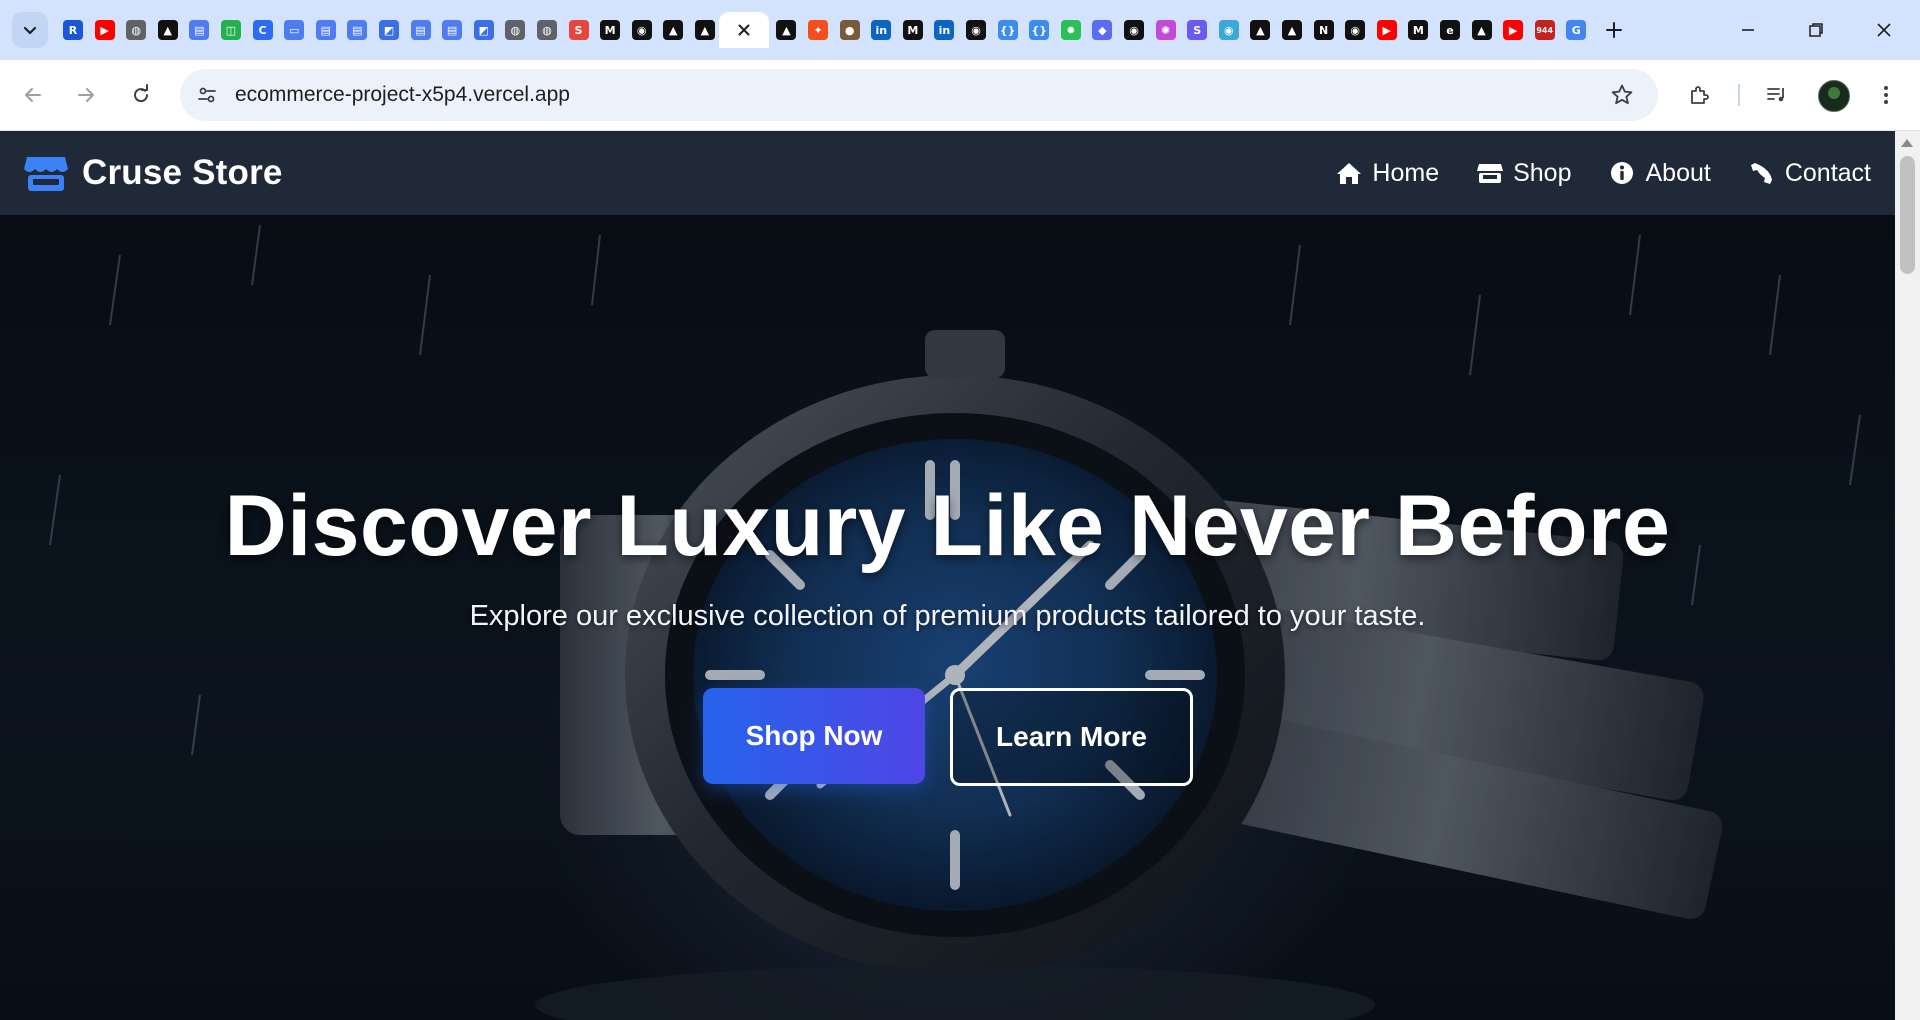  I want to click on badge-count-icon: 944, so click(1544, 30).